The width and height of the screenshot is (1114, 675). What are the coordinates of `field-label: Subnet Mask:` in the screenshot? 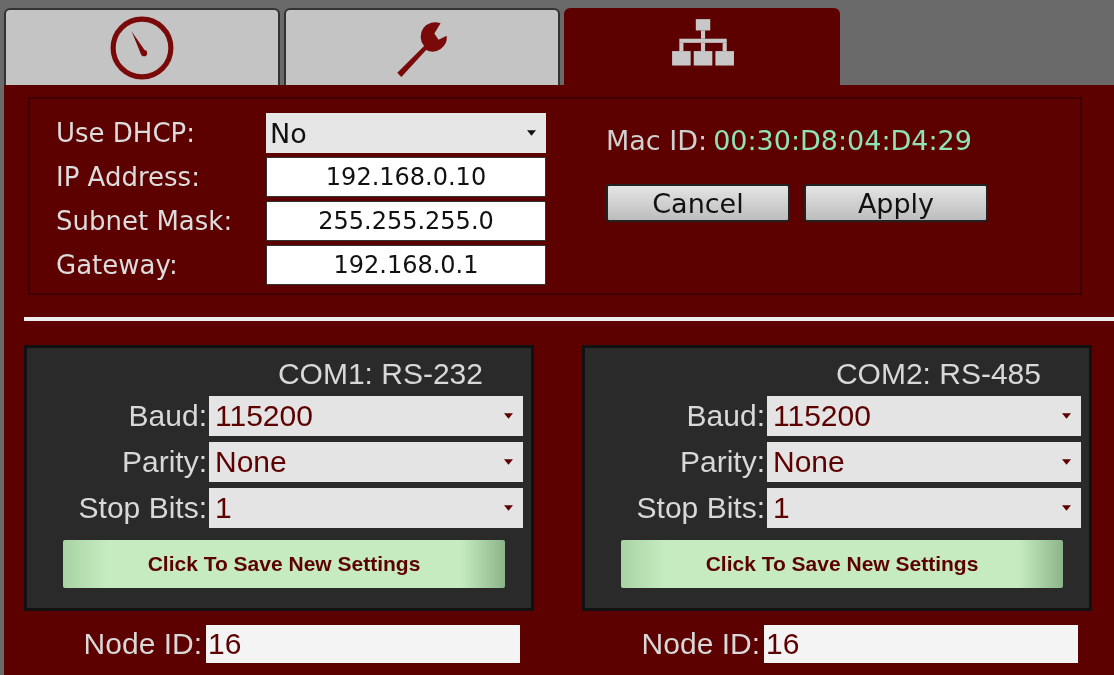 It's located at (145, 221).